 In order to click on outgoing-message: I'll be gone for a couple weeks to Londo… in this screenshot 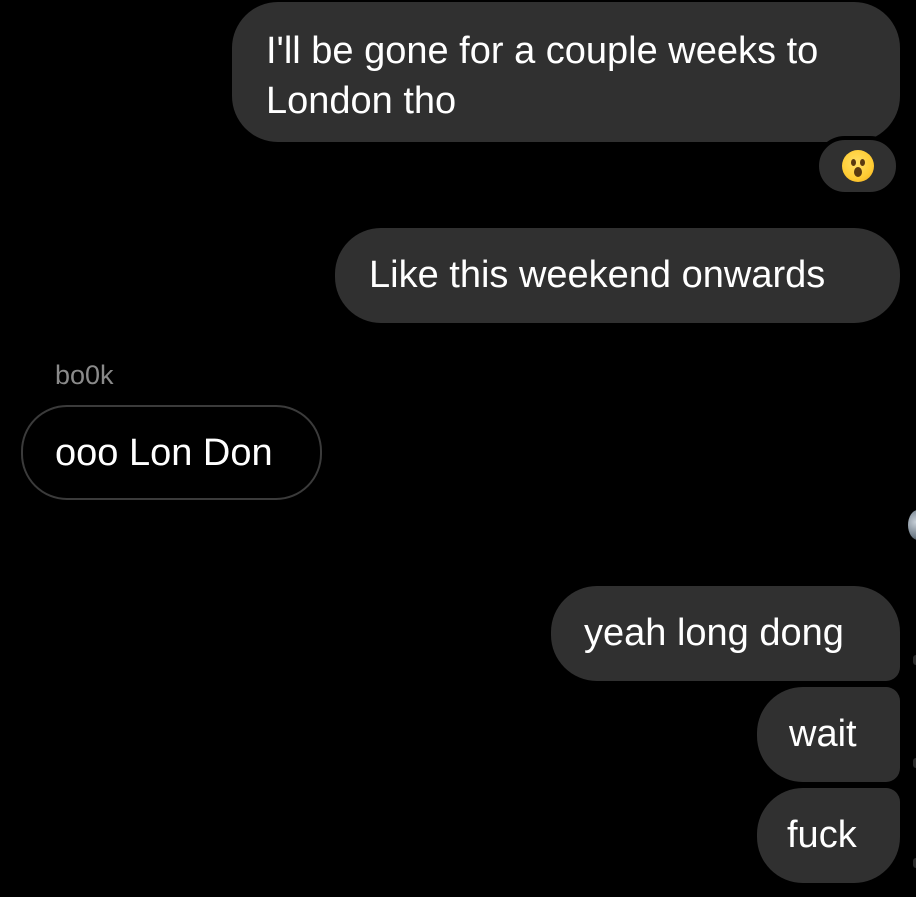, I will do `click(566, 72)`.